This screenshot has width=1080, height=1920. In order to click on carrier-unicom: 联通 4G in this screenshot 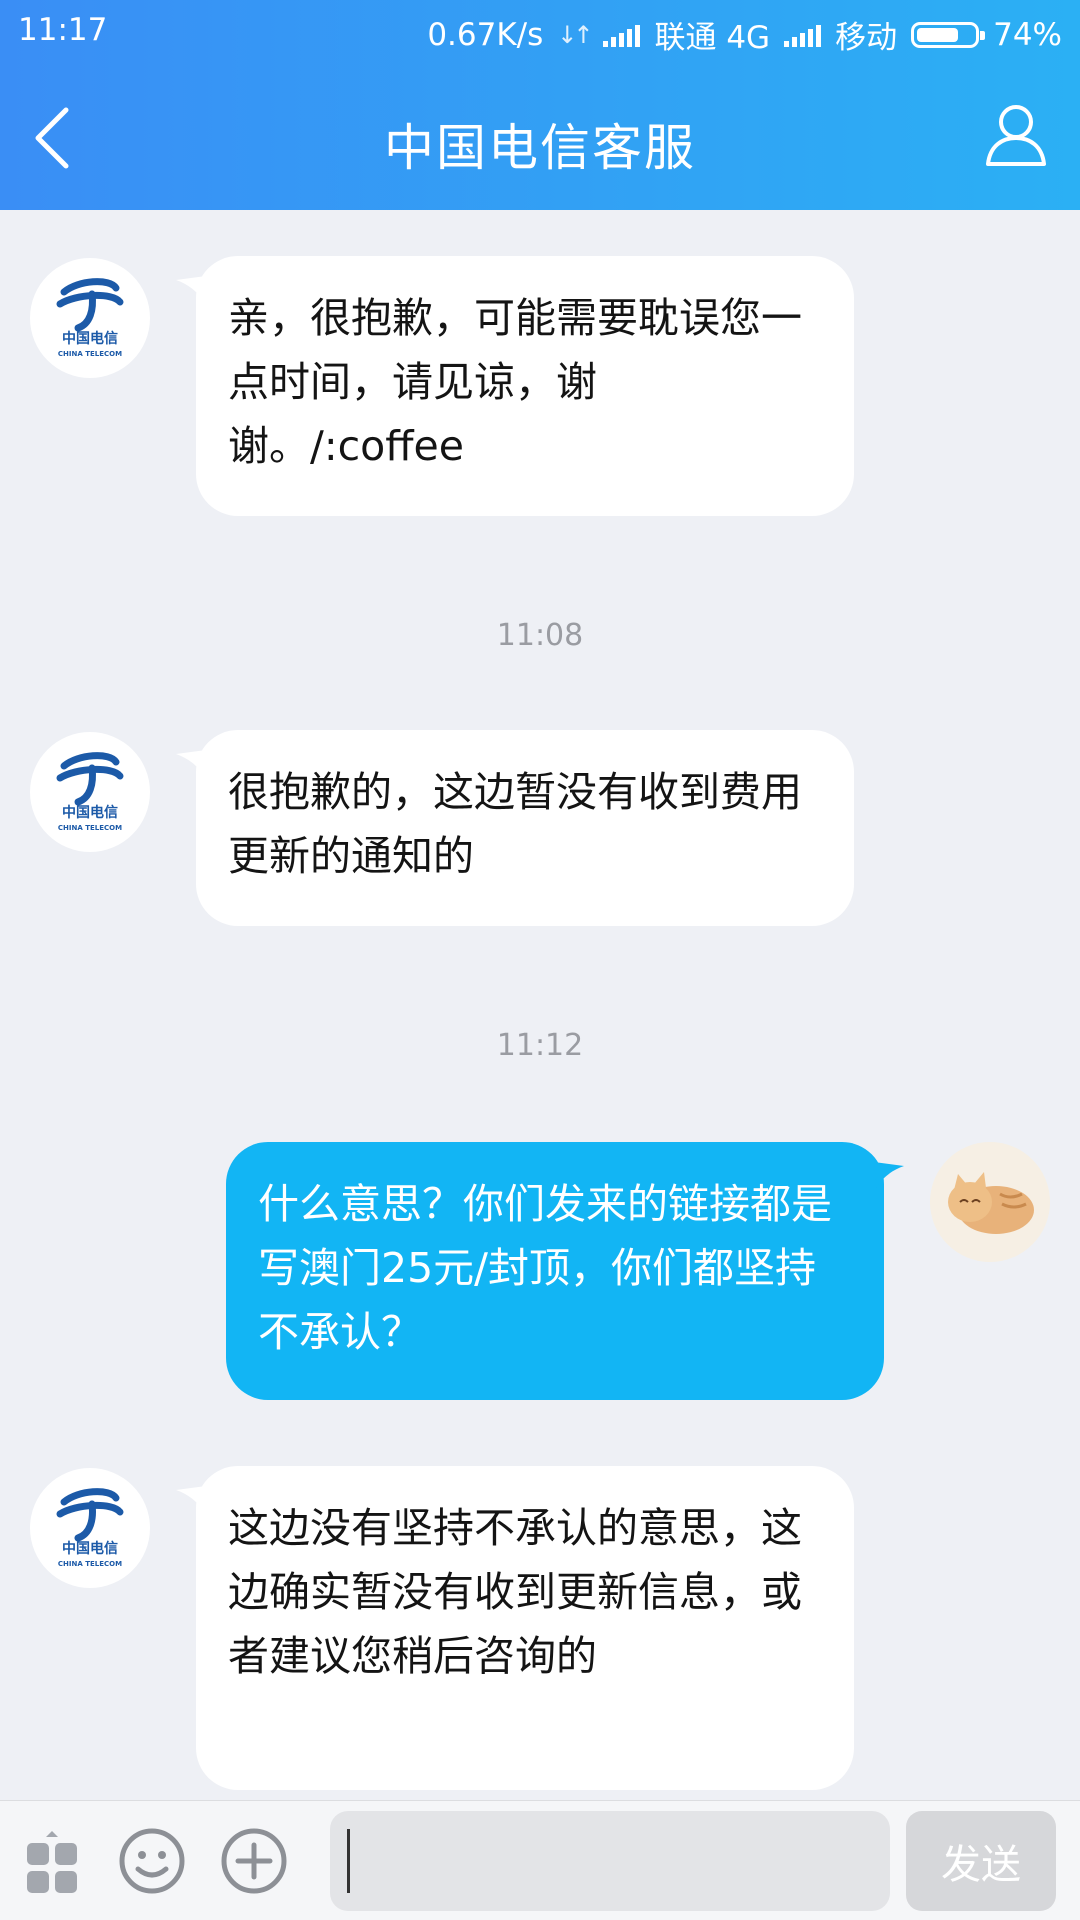, I will do `click(712, 38)`.